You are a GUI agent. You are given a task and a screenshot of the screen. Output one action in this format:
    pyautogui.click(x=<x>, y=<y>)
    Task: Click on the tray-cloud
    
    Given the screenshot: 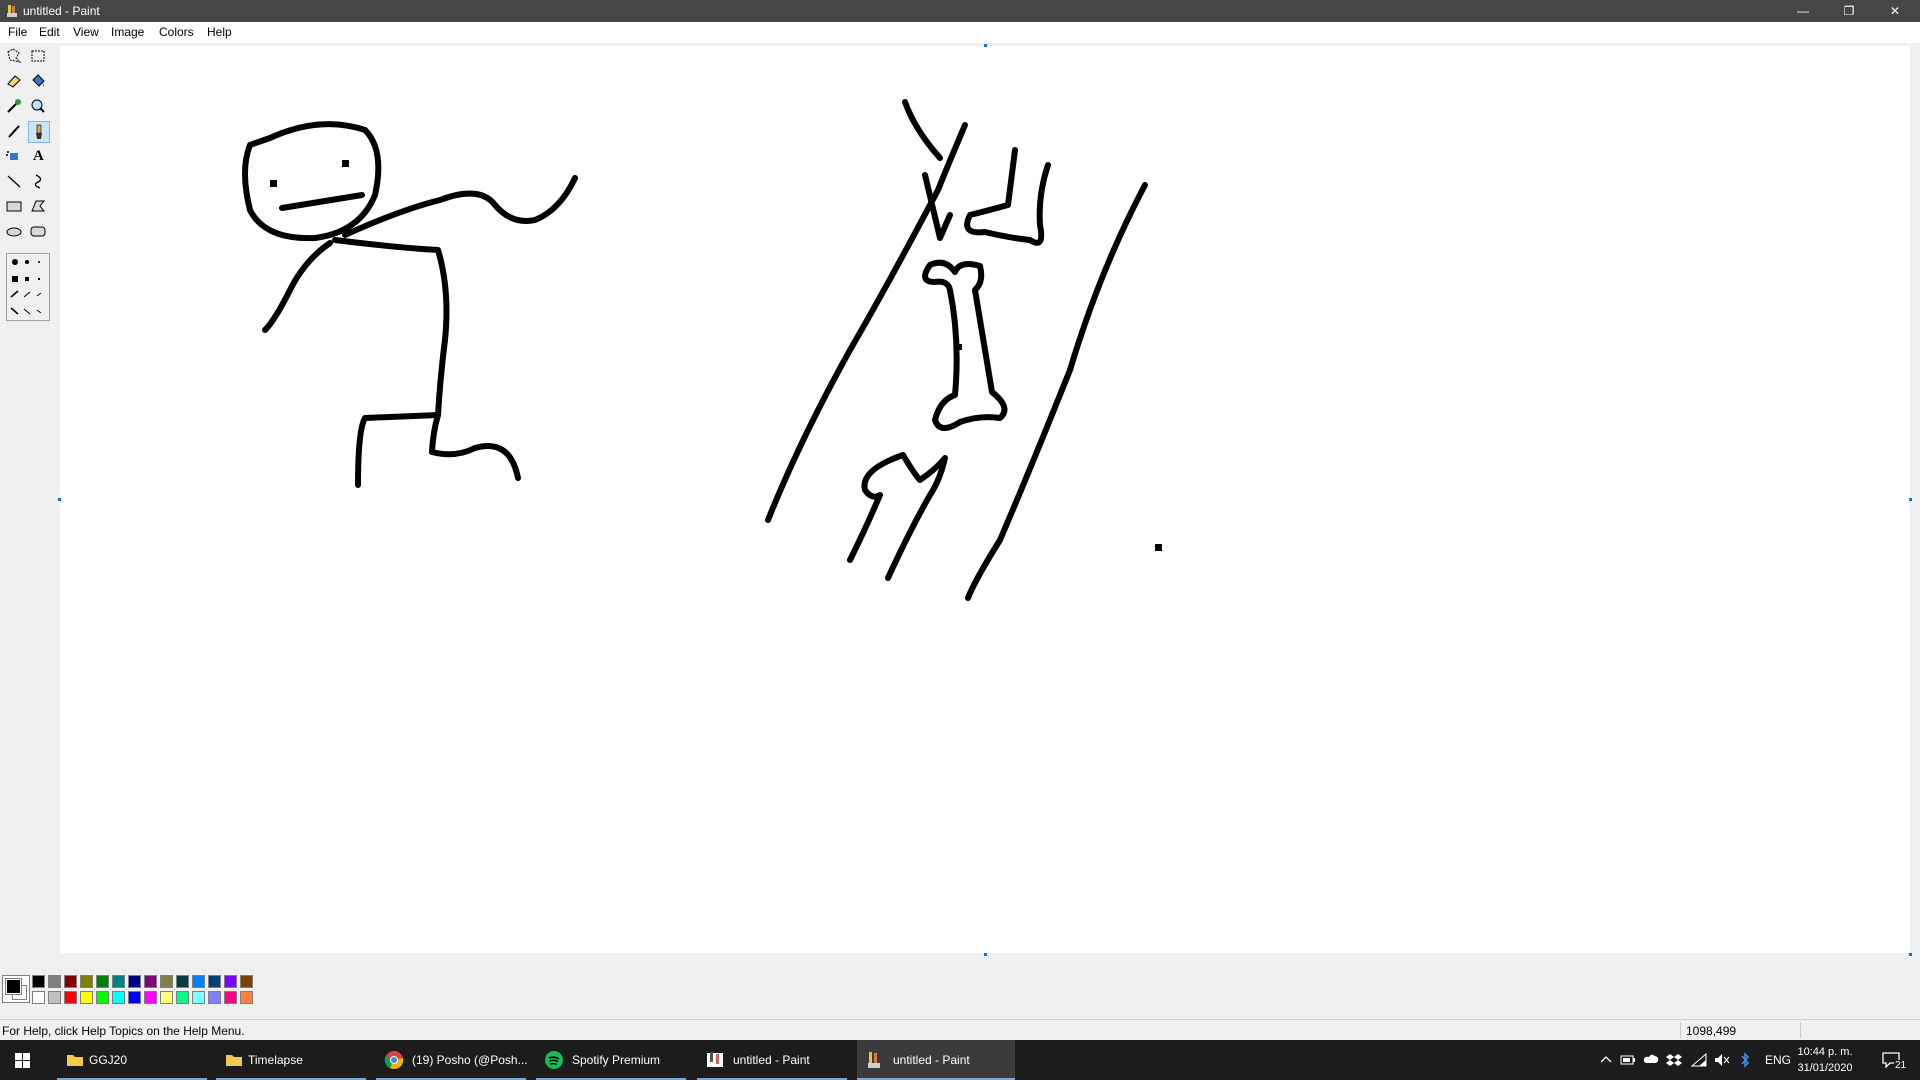 What is the action you would take?
    pyautogui.click(x=1651, y=1060)
    